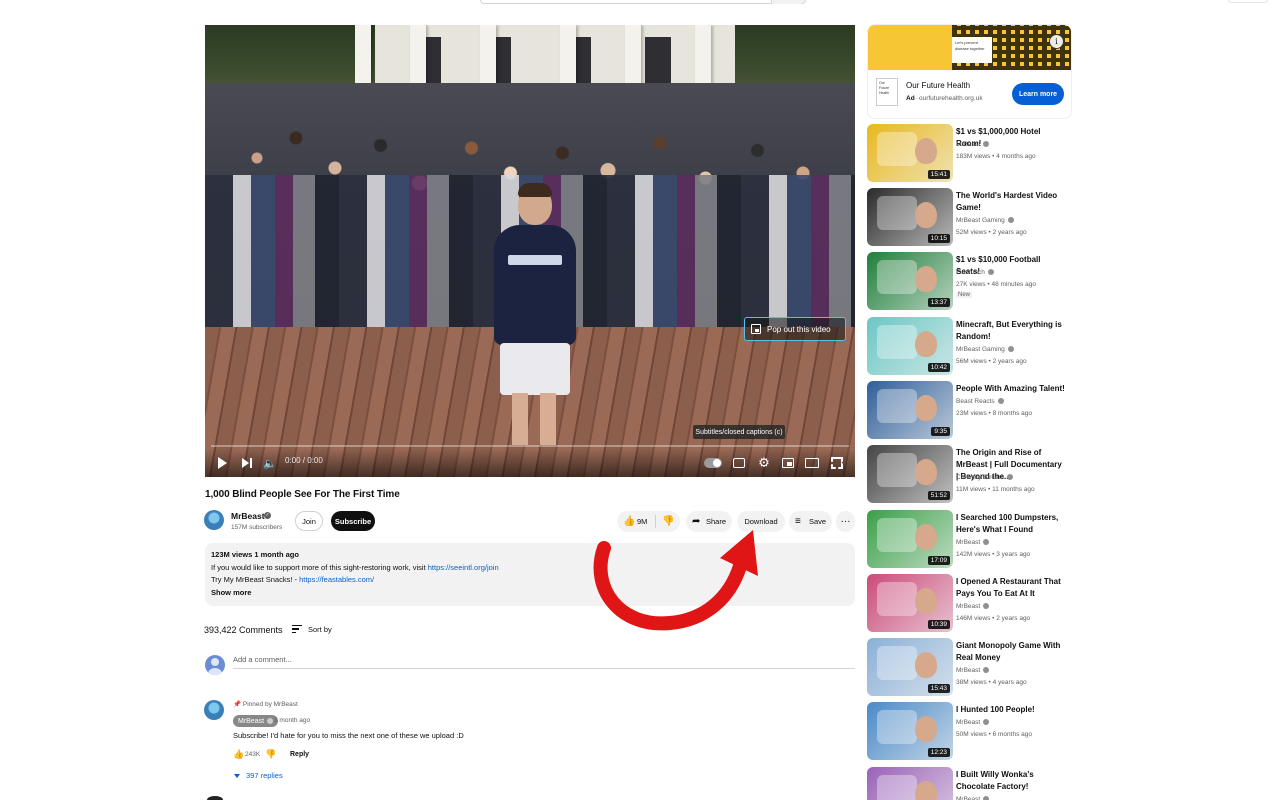  What do you see at coordinates (248, 516) in the screenshot?
I see `channel-name: MrBeast` at bounding box center [248, 516].